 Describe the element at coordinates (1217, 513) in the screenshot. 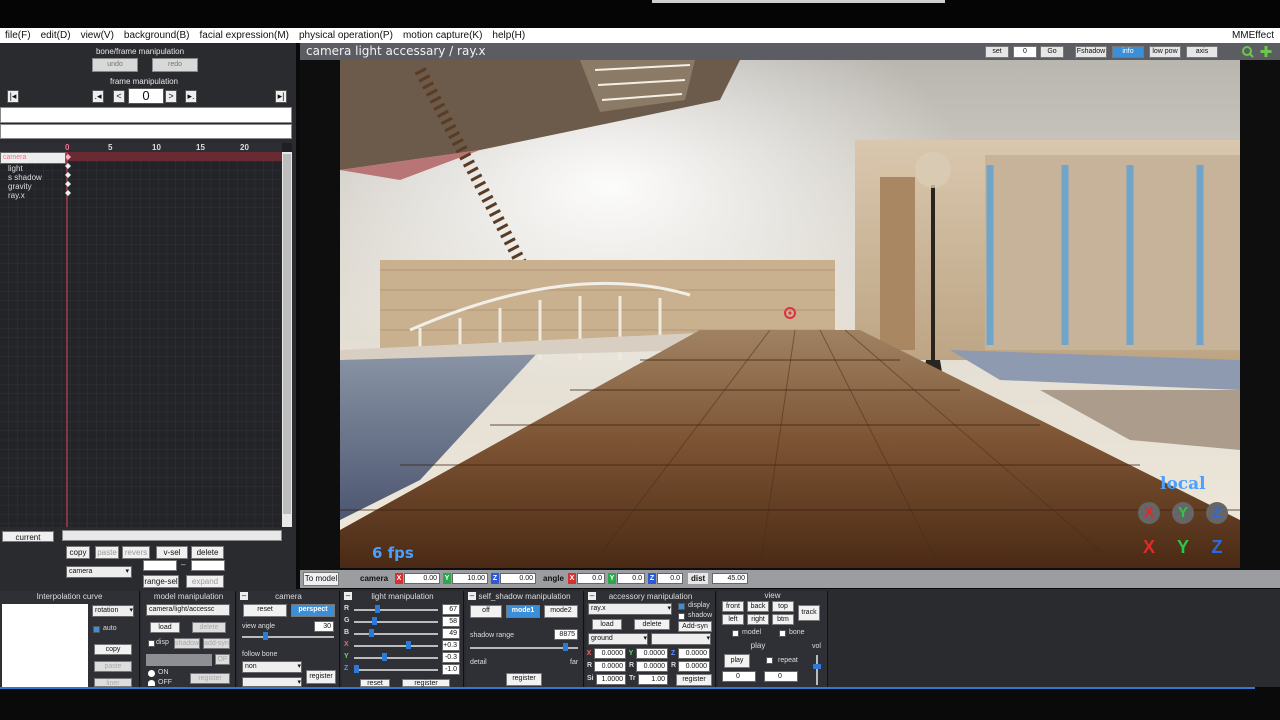

I see `rotate-z-icon: Z` at that location.